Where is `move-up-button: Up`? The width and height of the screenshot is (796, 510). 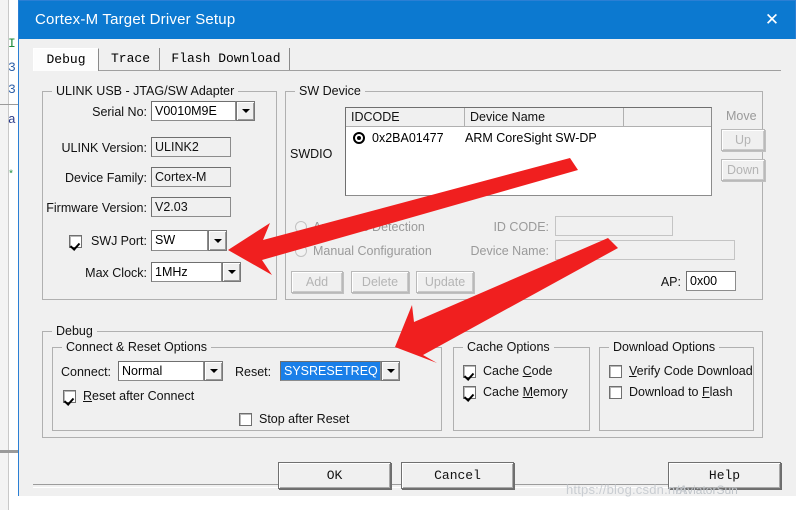 move-up-button: Up is located at coordinates (743, 140).